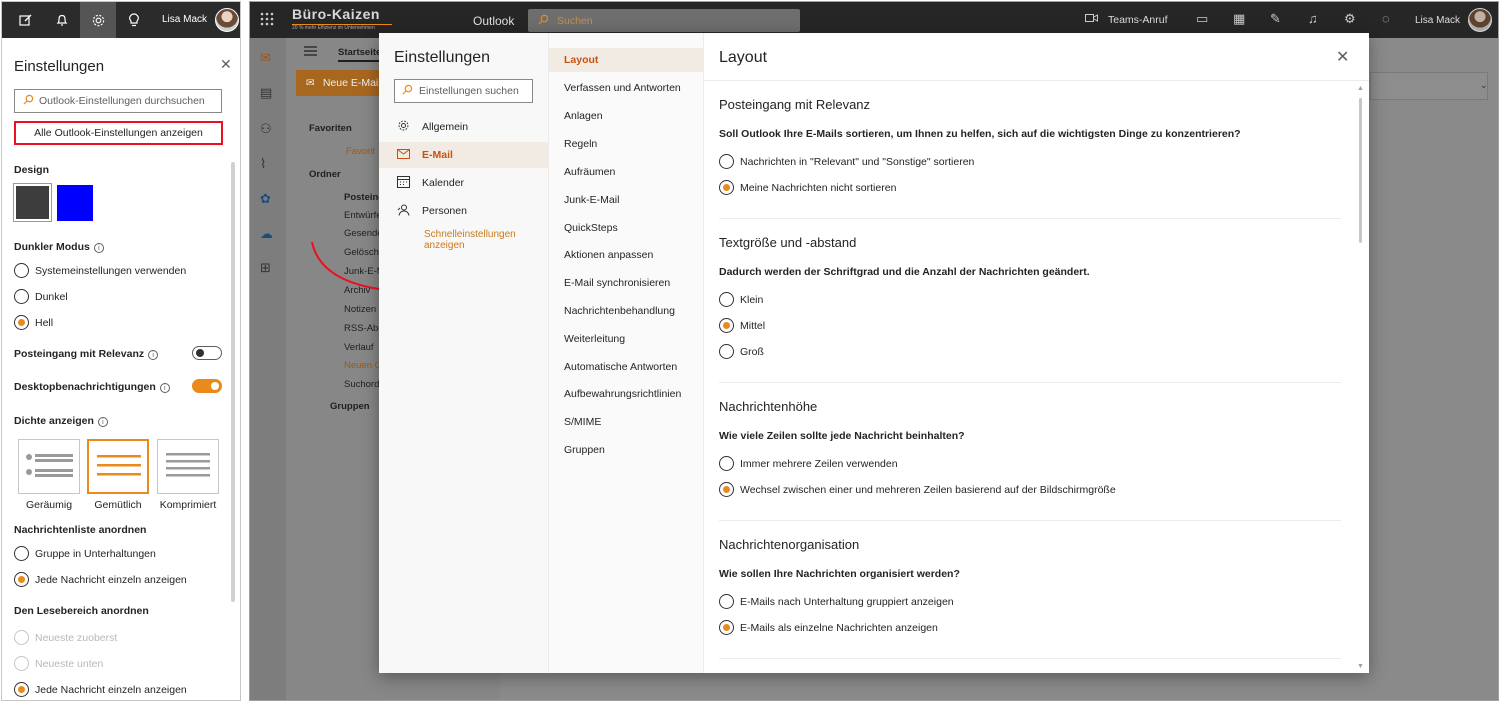 Image resolution: width=1500 pixels, height=703 pixels. I want to click on chevron-down-icon: ⌄, so click(1484, 85).